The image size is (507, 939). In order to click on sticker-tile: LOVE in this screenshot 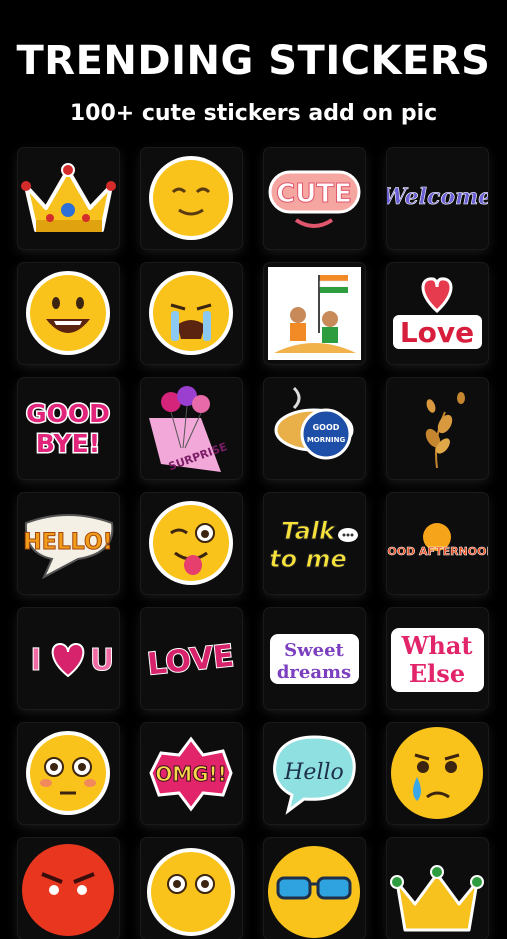, I will do `click(191, 658)`.